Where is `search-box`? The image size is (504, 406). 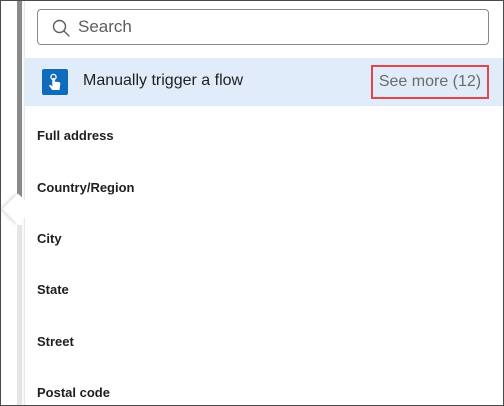 search-box is located at coordinates (263, 27).